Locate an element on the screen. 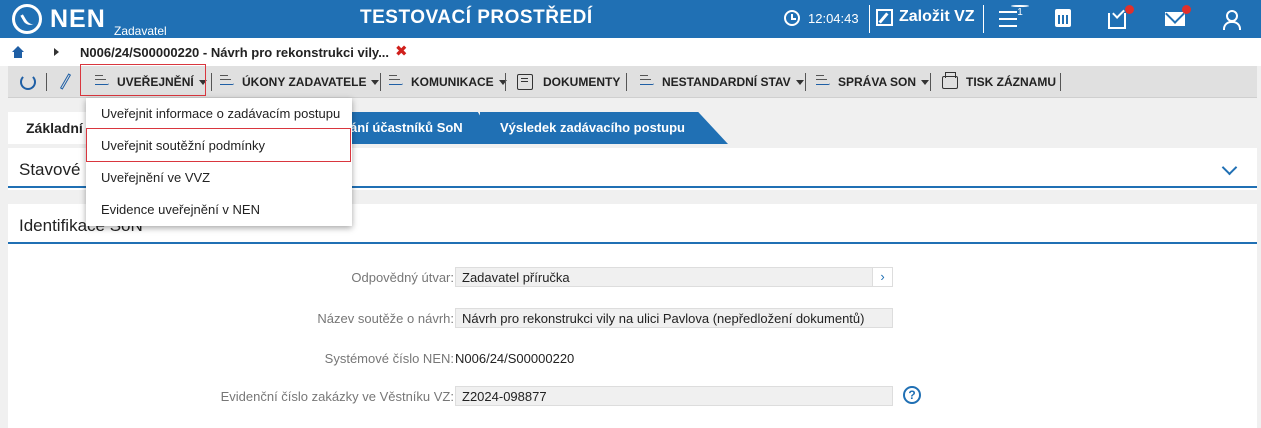  status-panel-title: Stavové is located at coordinates (50, 169).